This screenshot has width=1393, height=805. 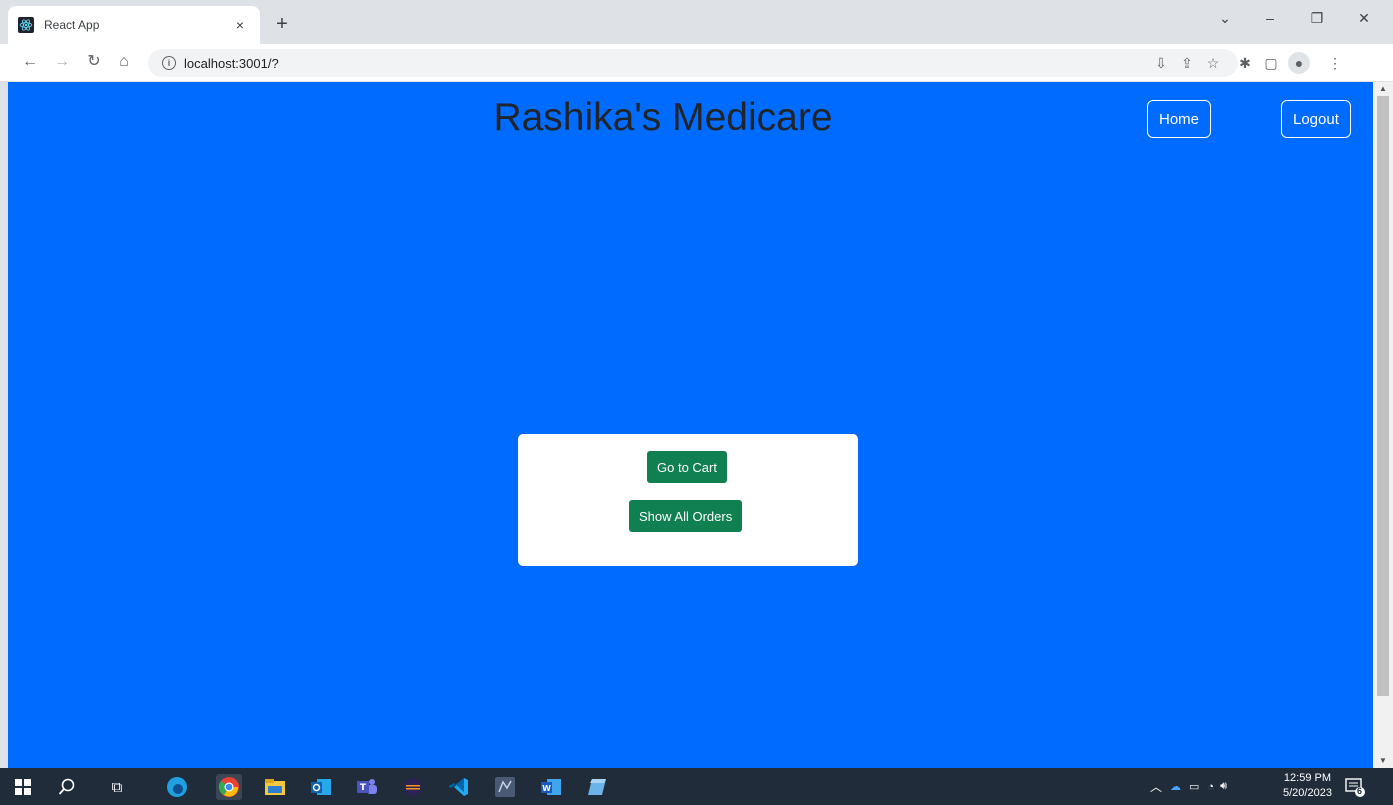 I want to click on outlook-icon, so click(x=321, y=787).